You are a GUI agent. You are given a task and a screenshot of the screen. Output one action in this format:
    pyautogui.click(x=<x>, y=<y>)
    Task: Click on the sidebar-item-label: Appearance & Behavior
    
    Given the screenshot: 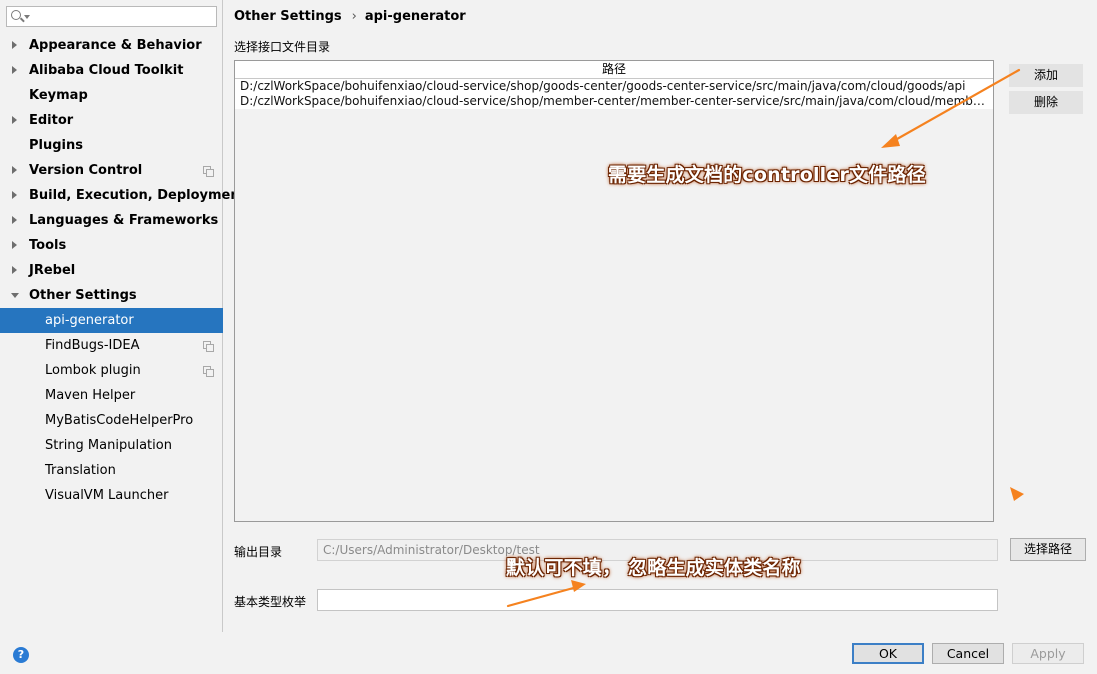 What is the action you would take?
    pyautogui.click(x=115, y=45)
    